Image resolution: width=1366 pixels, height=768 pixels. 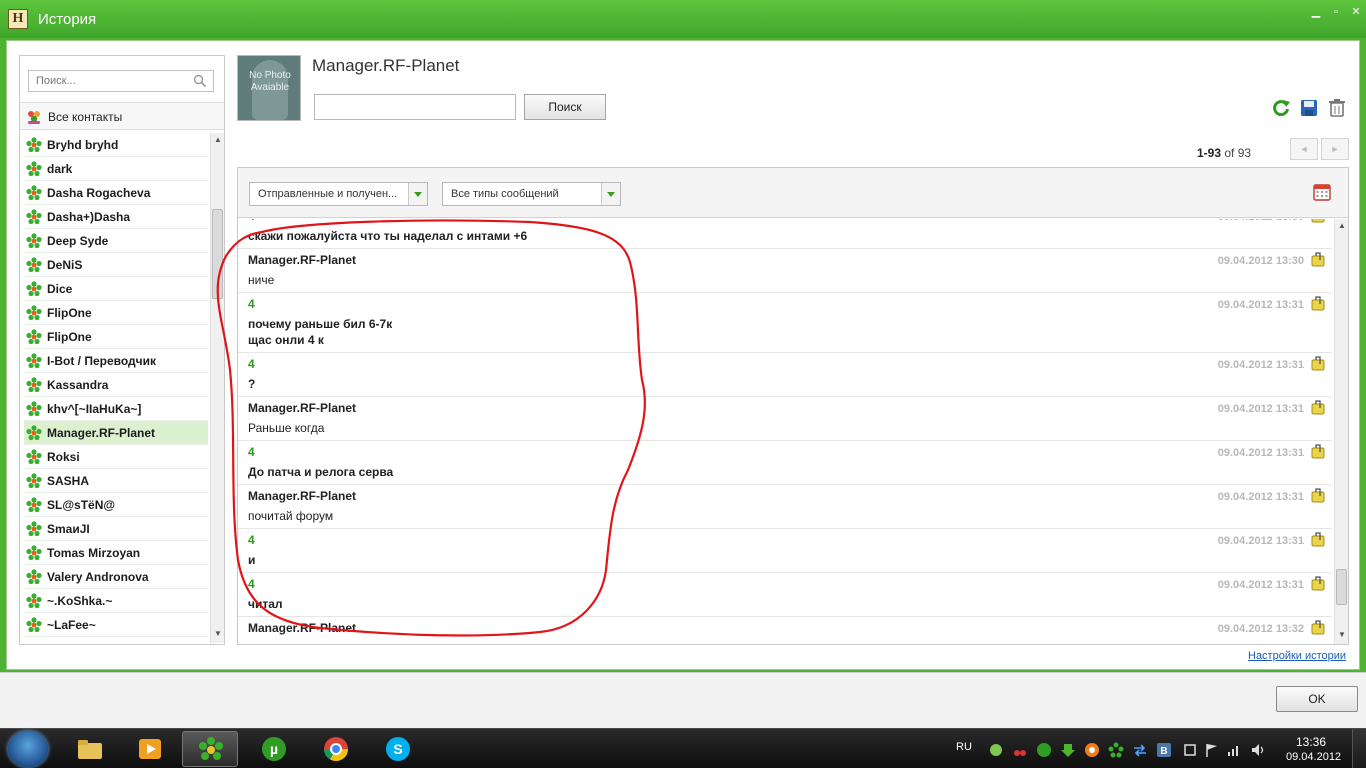 What do you see at coordinates (116, 505) in the screenshot?
I see `contact-item: SL@sTёN@` at bounding box center [116, 505].